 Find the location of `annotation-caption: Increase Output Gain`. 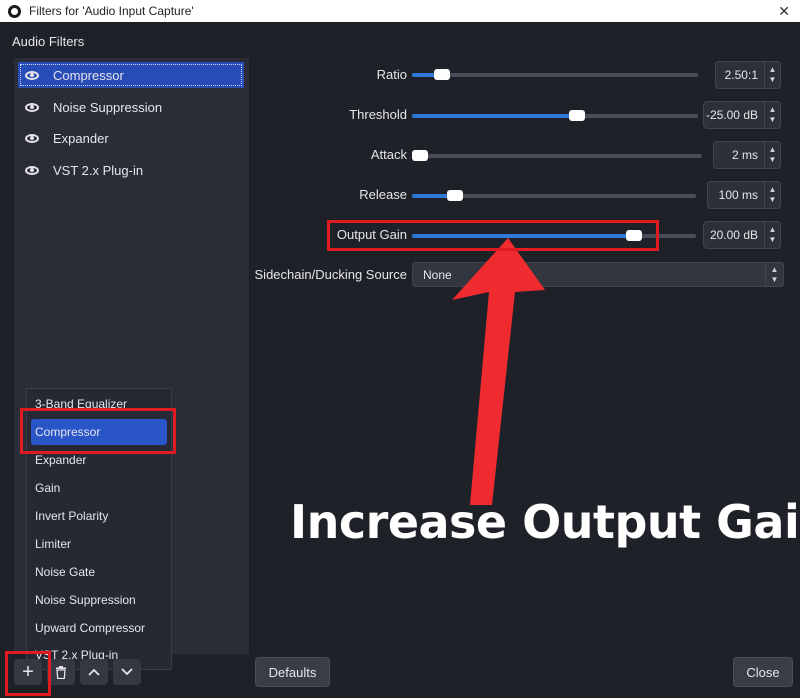

annotation-caption: Increase Output Gain is located at coordinates (545, 522).